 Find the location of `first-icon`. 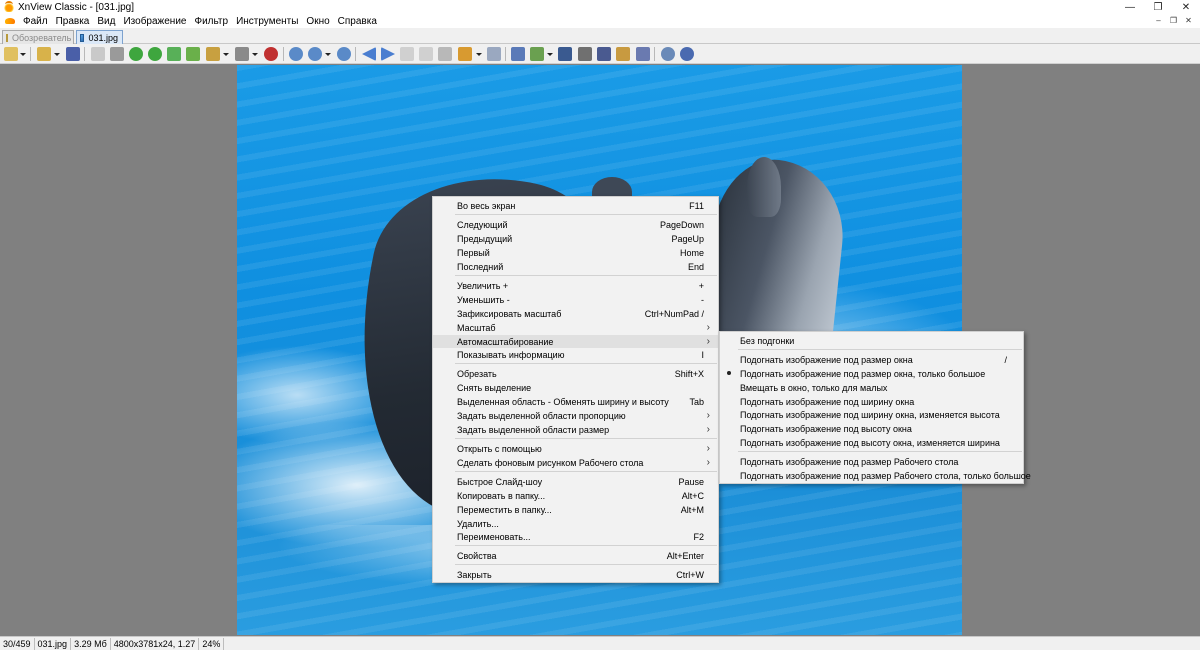

first-icon is located at coordinates (407, 54).